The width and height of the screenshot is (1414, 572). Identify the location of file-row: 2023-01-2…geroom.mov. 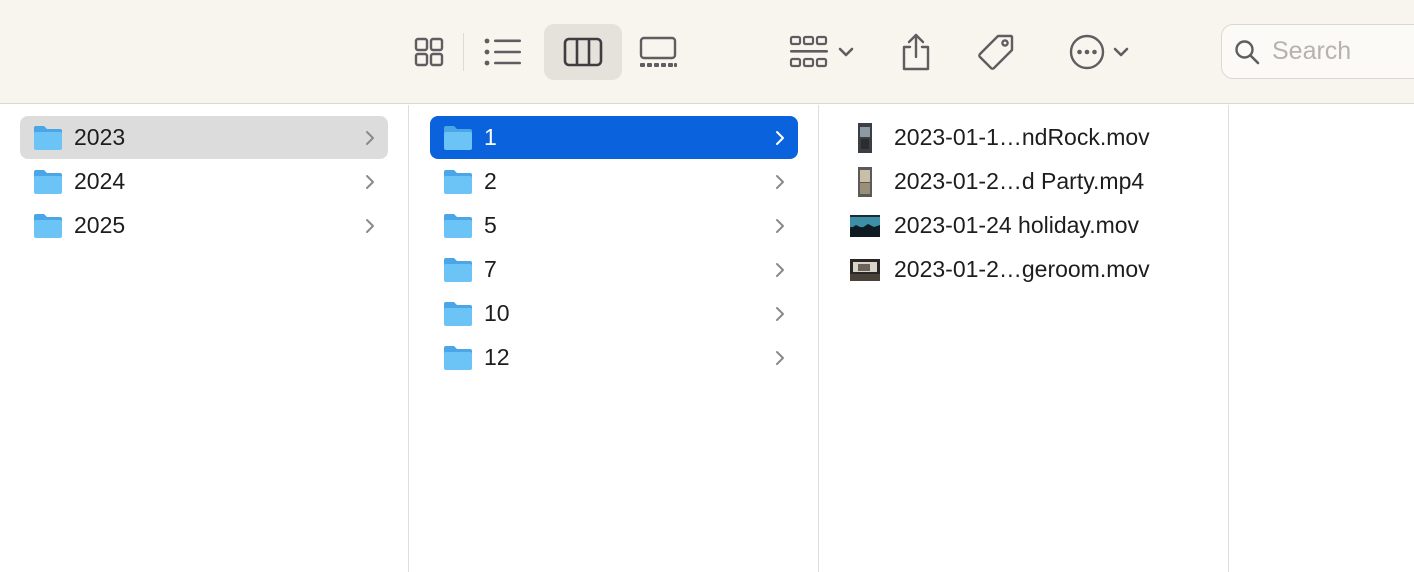
(1034, 269).